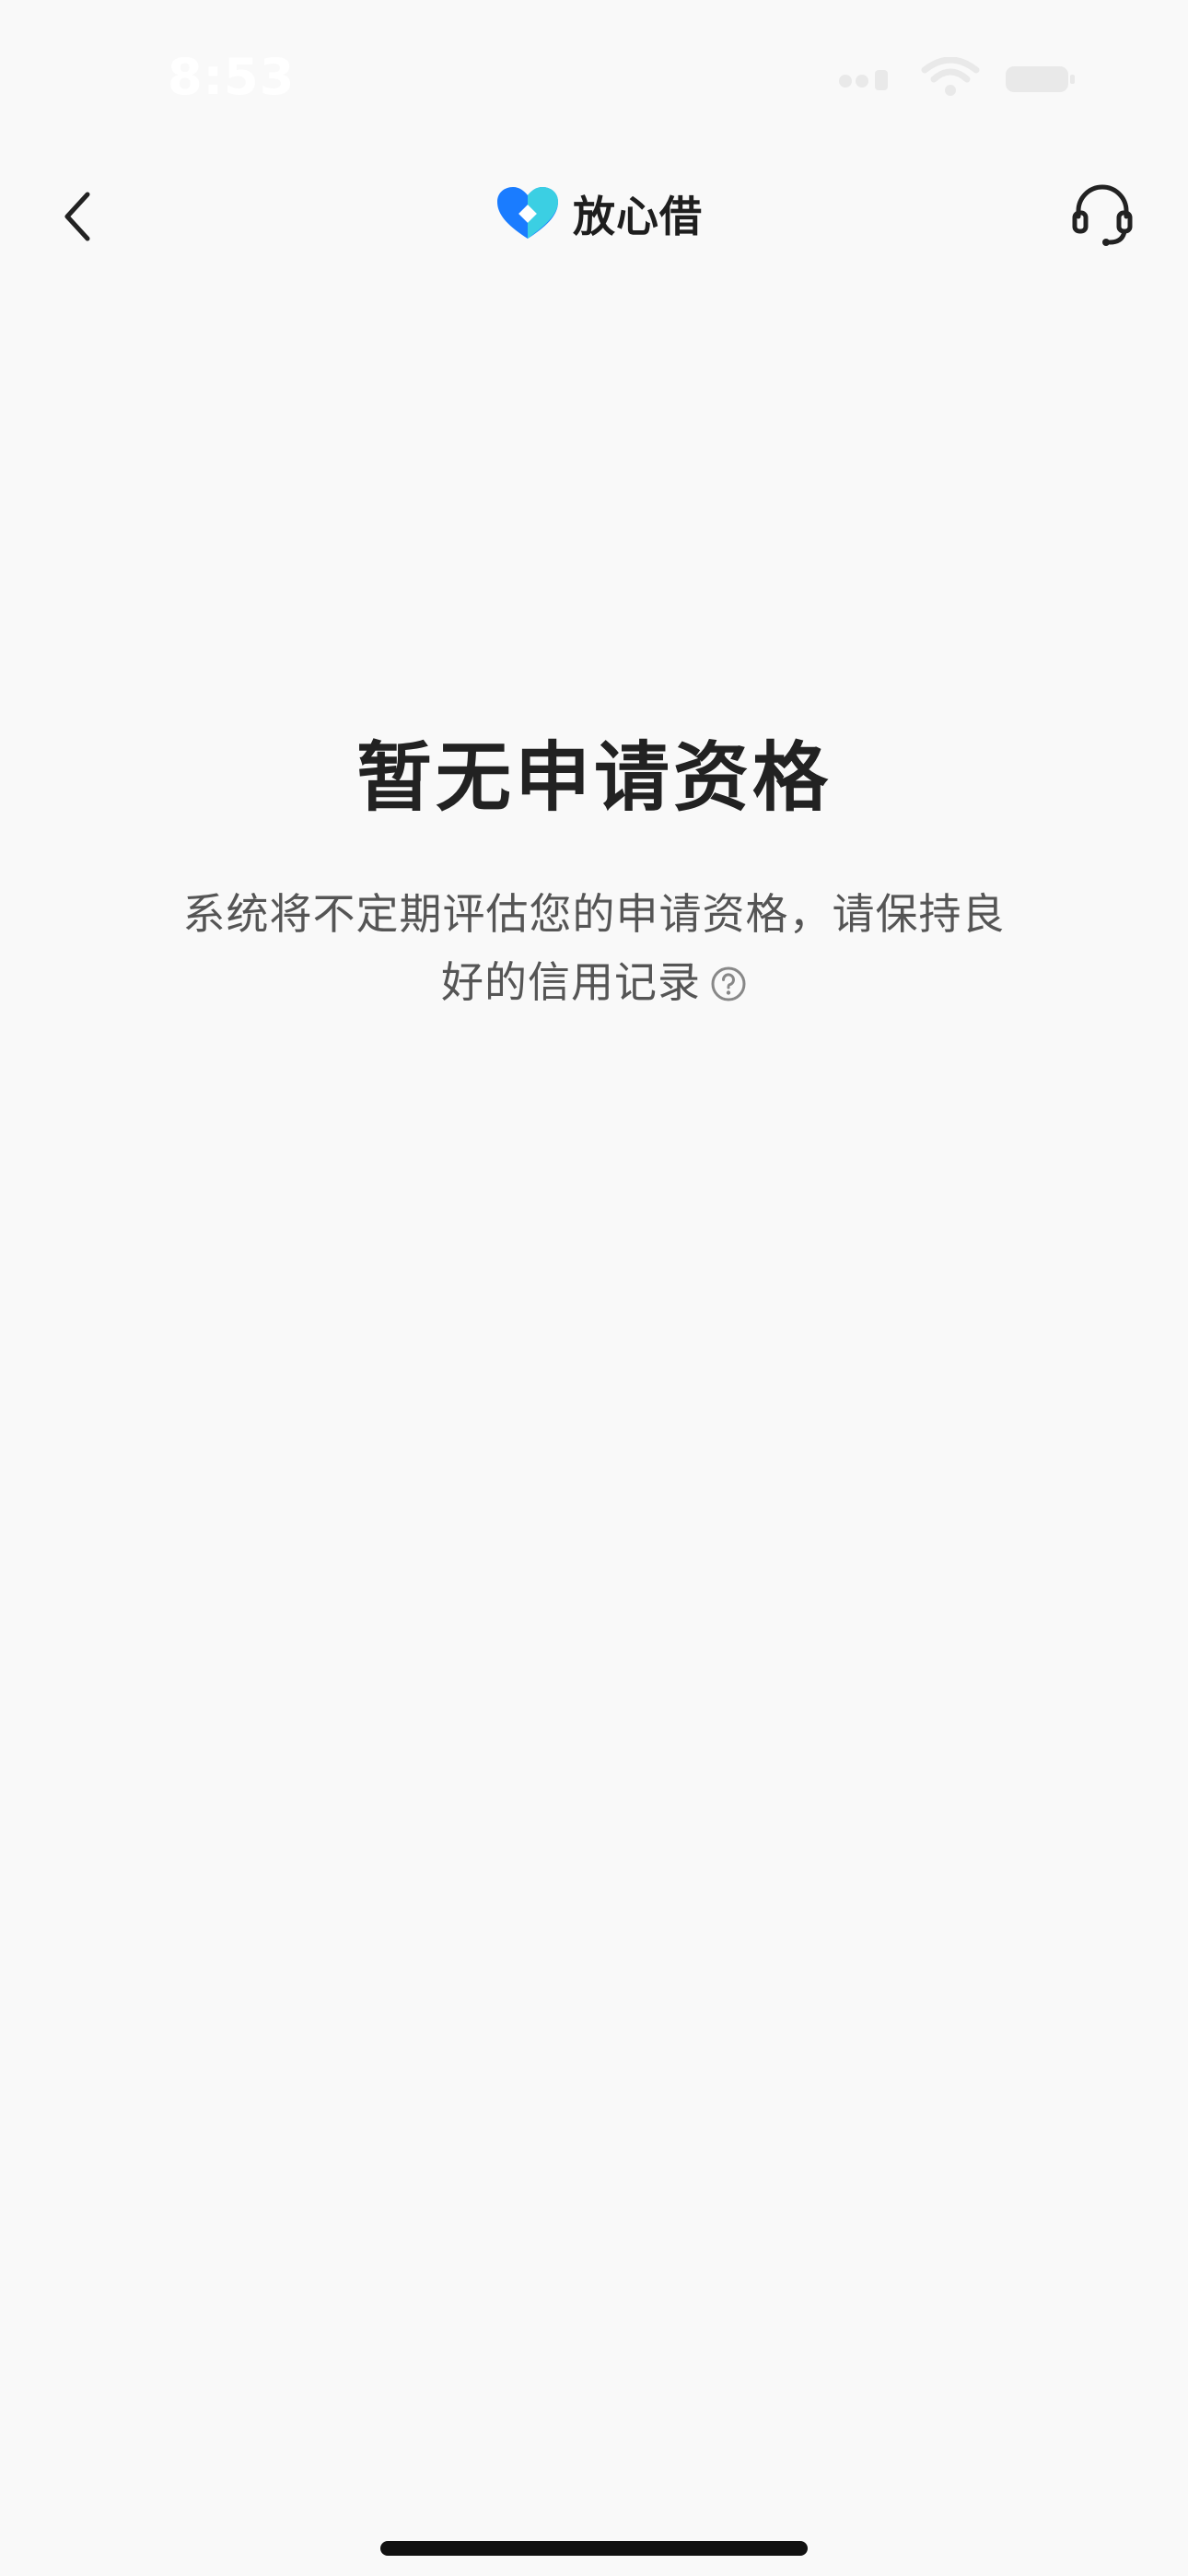  I want to click on empty-state-description-text: 系统将不定期评估您的申请资格，请保持良好的信用记录, so click(594, 948).